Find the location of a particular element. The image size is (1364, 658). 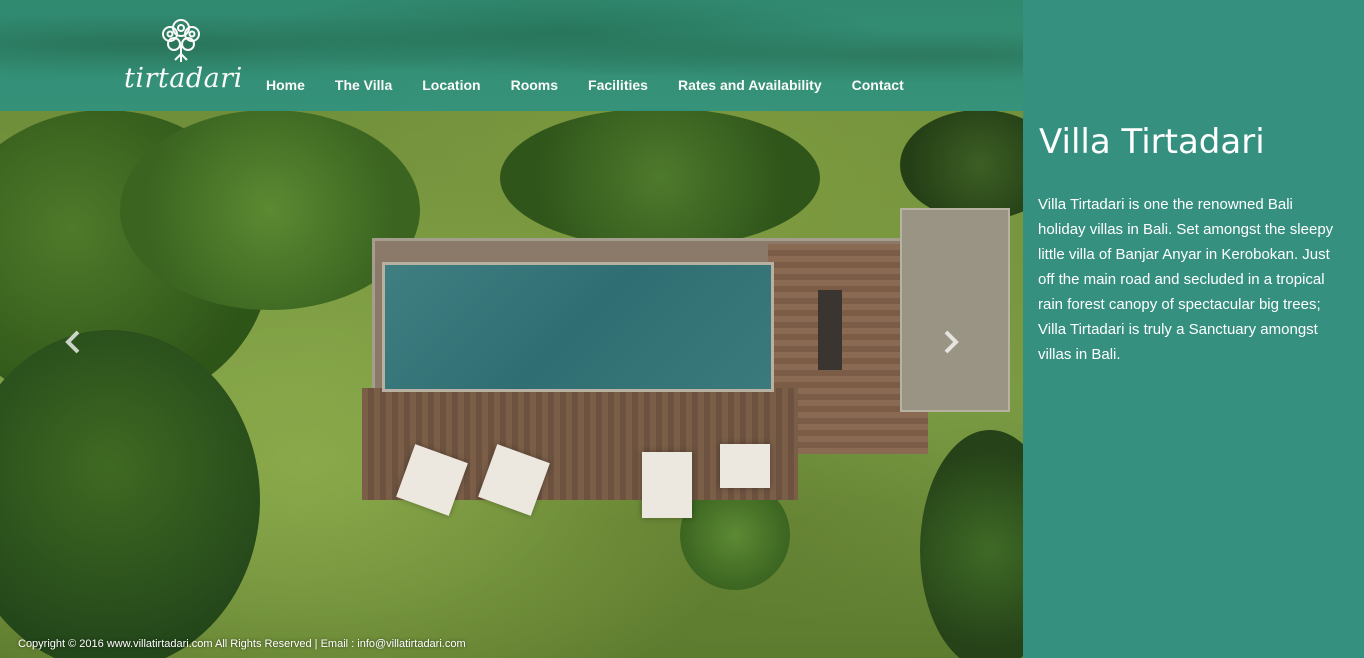

slider-next-button is located at coordinates (950, 342).